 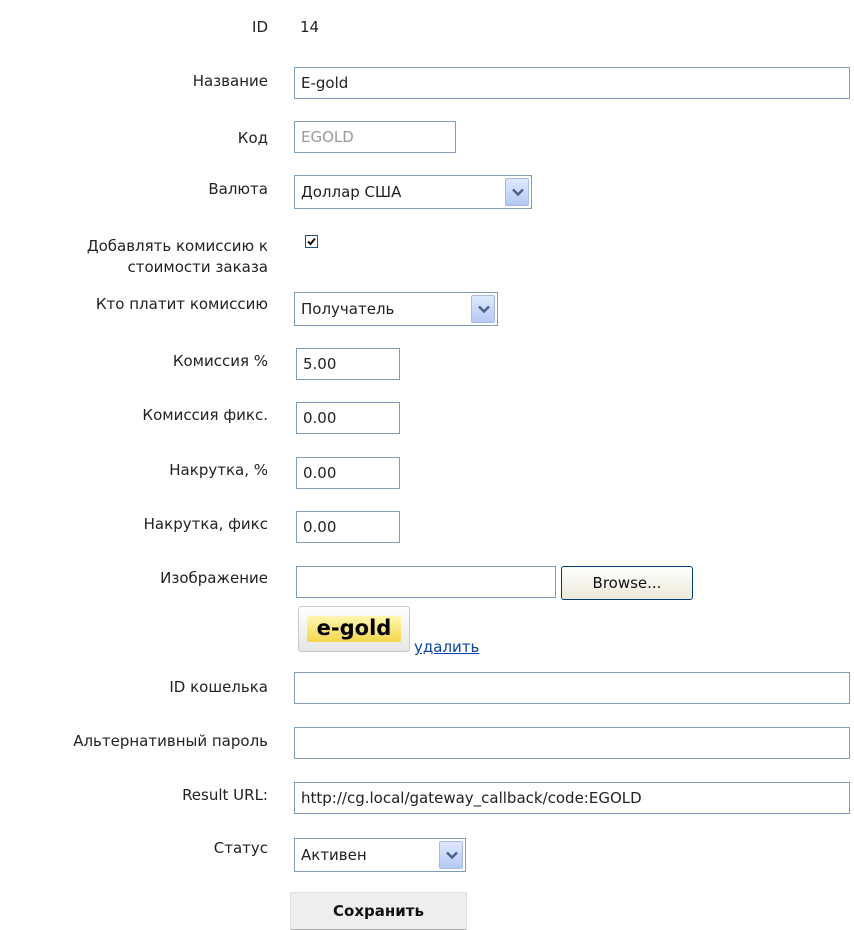 I want to click on status-label: Статус, so click(x=240, y=848).